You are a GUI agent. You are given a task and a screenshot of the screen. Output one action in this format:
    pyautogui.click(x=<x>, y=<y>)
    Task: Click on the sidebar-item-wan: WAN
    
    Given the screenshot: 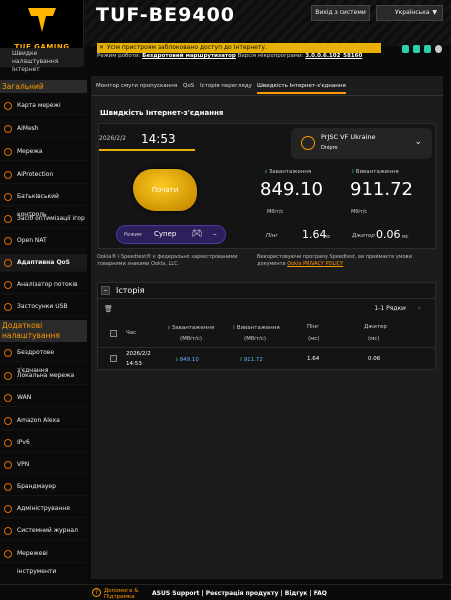 What is the action you would take?
    pyautogui.click(x=43, y=398)
    